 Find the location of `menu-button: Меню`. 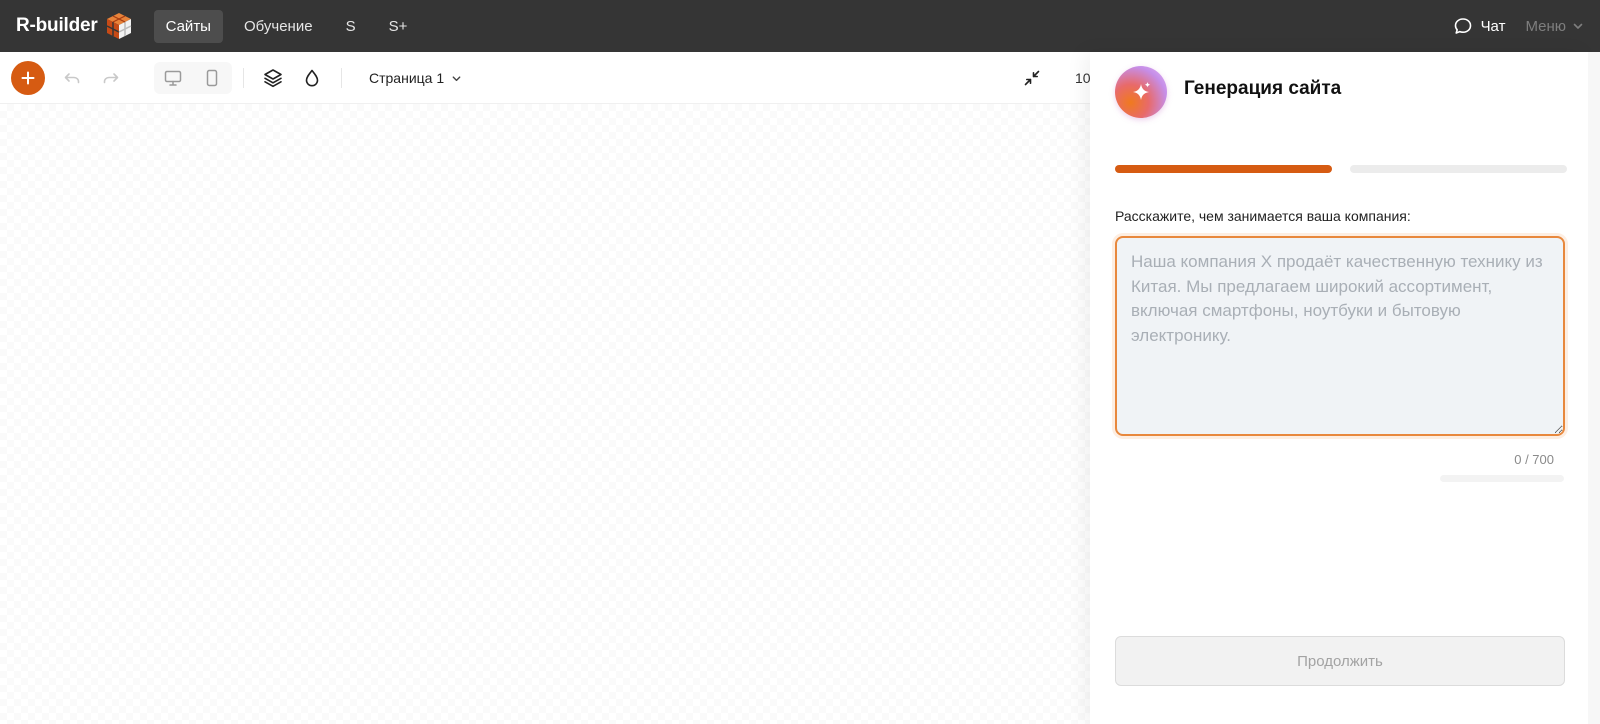

menu-button: Меню is located at coordinates (1554, 26).